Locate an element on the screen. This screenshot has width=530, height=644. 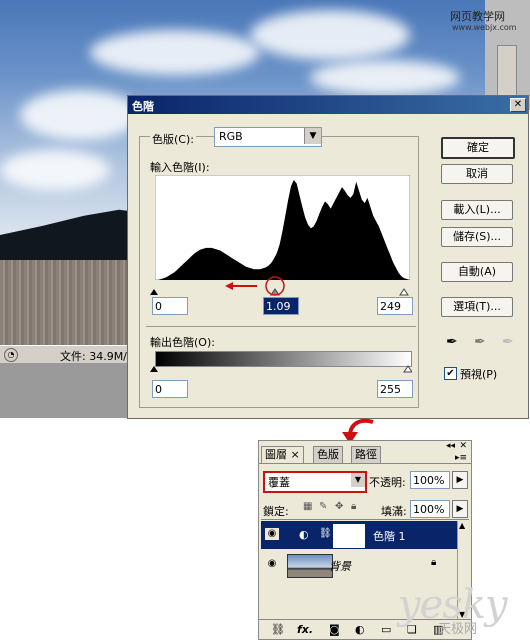
divider is located at coordinates (281, 326).